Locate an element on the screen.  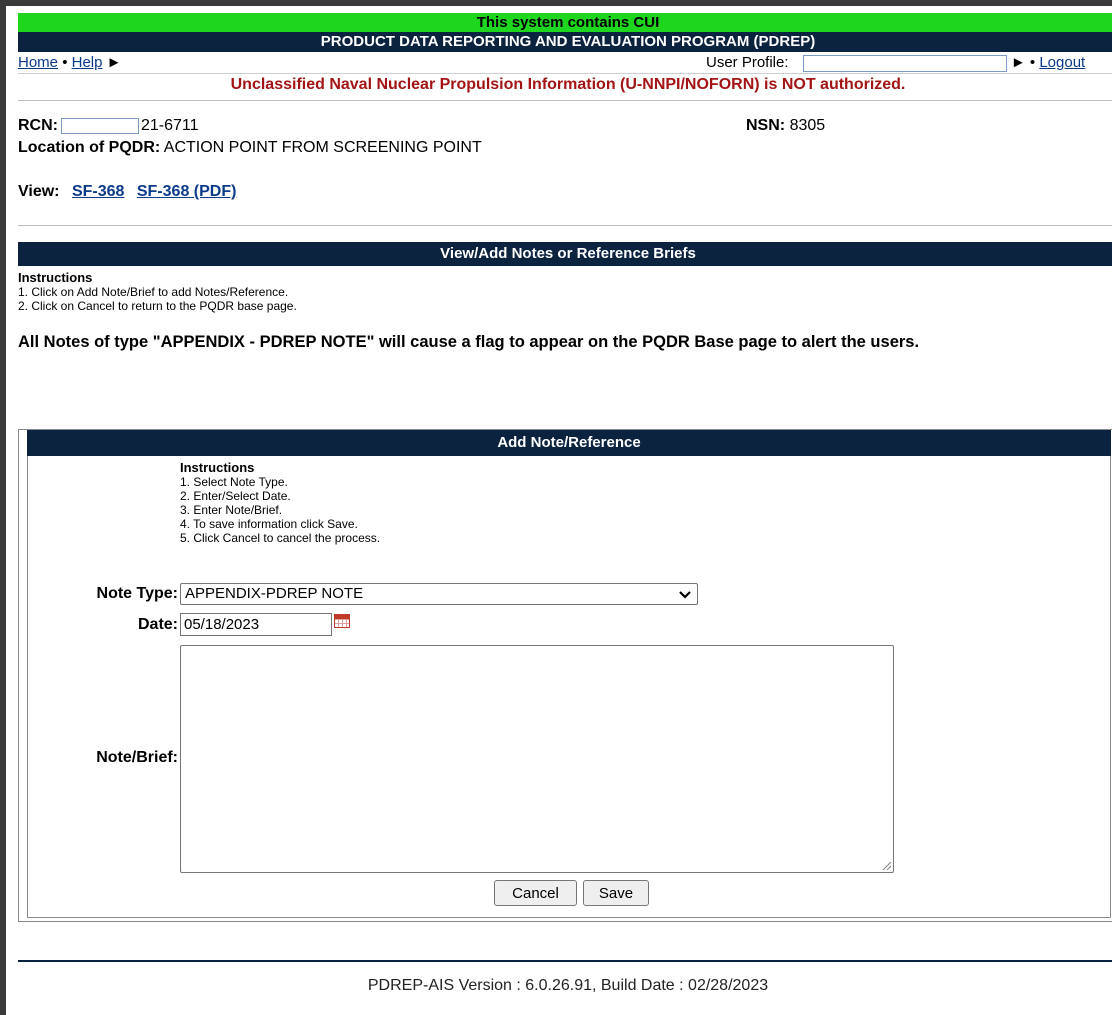
note-type-select: APPENDIX-PDREP NOTE is located at coordinates (439, 594).